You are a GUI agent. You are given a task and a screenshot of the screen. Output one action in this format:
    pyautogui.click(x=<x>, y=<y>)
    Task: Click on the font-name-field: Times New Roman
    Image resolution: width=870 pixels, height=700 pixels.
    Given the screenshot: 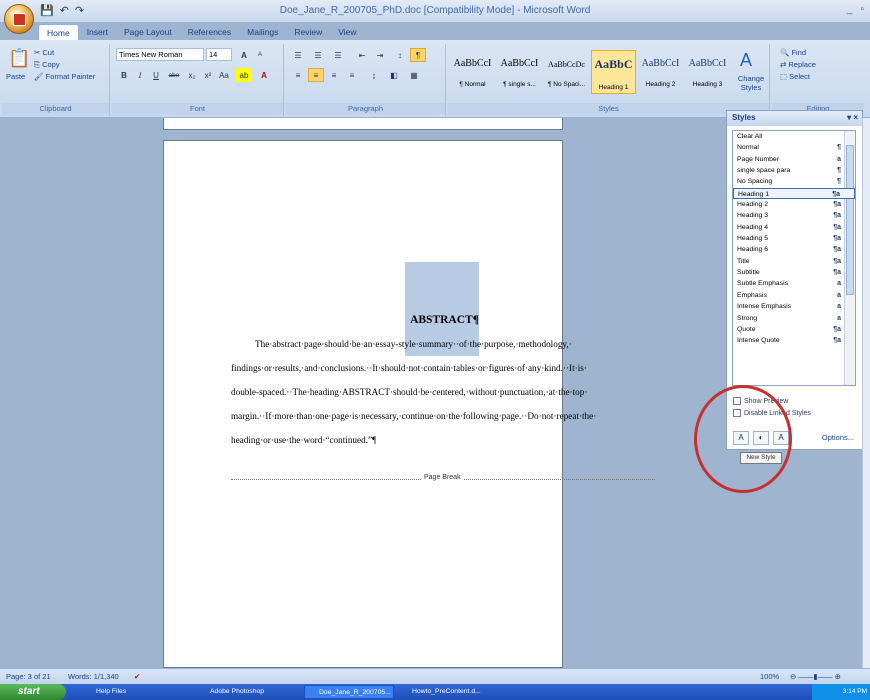 What is the action you would take?
    pyautogui.click(x=160, y=54)
    